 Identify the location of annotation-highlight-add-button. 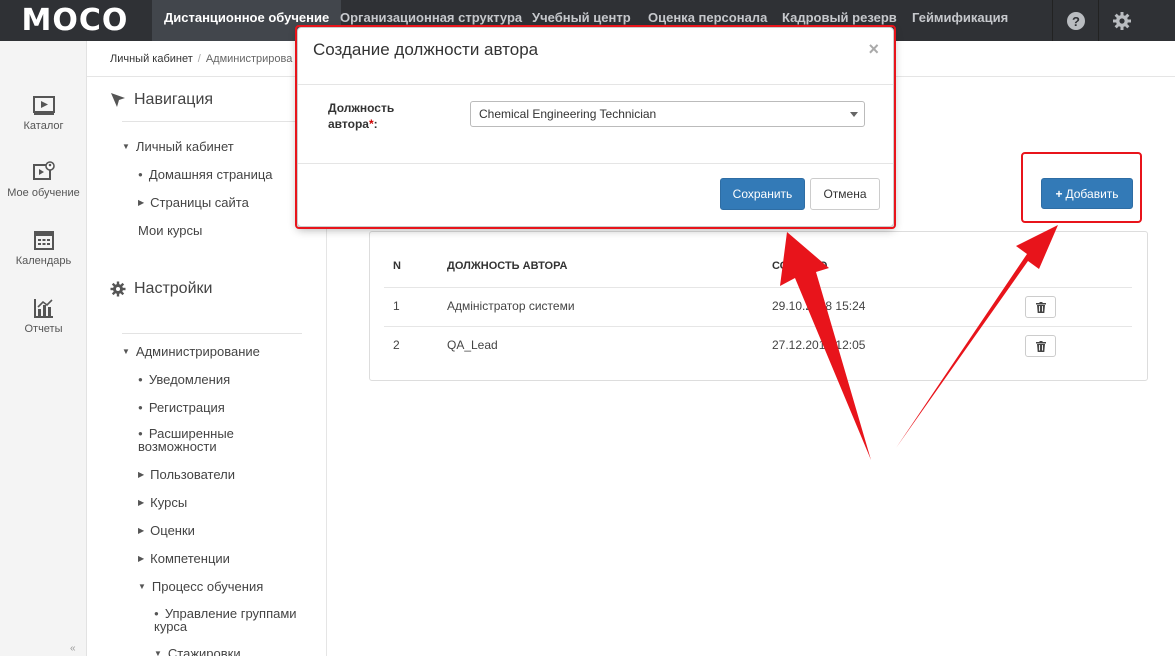
(1081, 187).